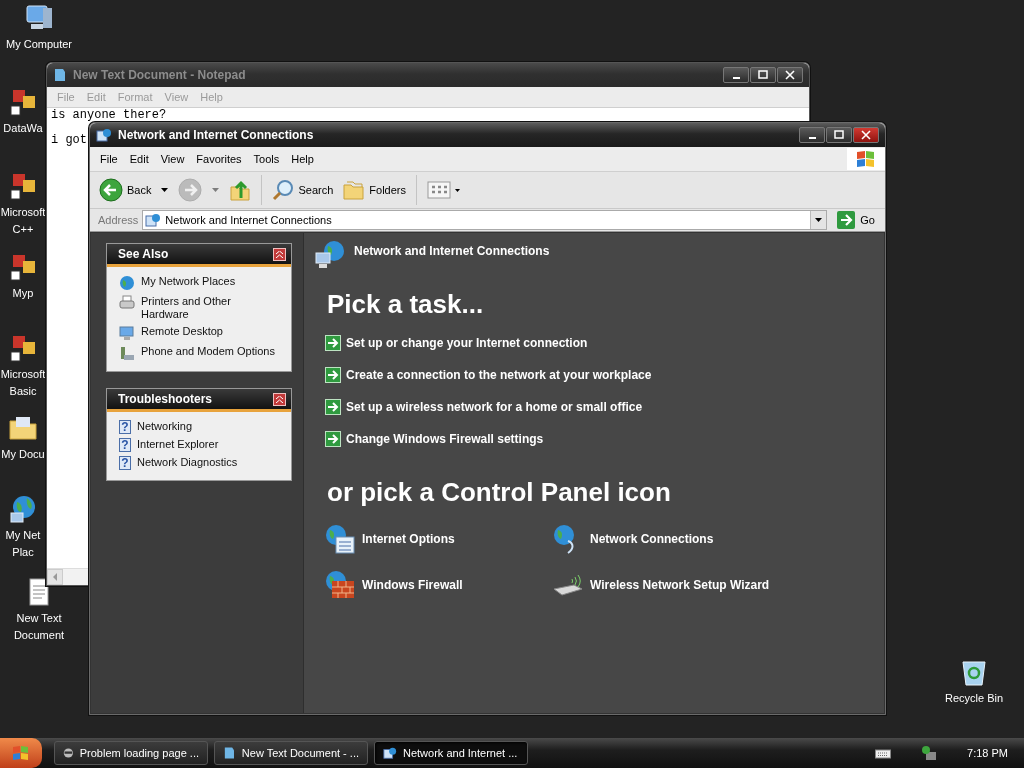 Image resolution: width=1024 pixels, height=768 pixels. Describe the element at coordinates (974, 698) in the screenshot. I see `desktop-icon-label: Recycle Bin` at that location.